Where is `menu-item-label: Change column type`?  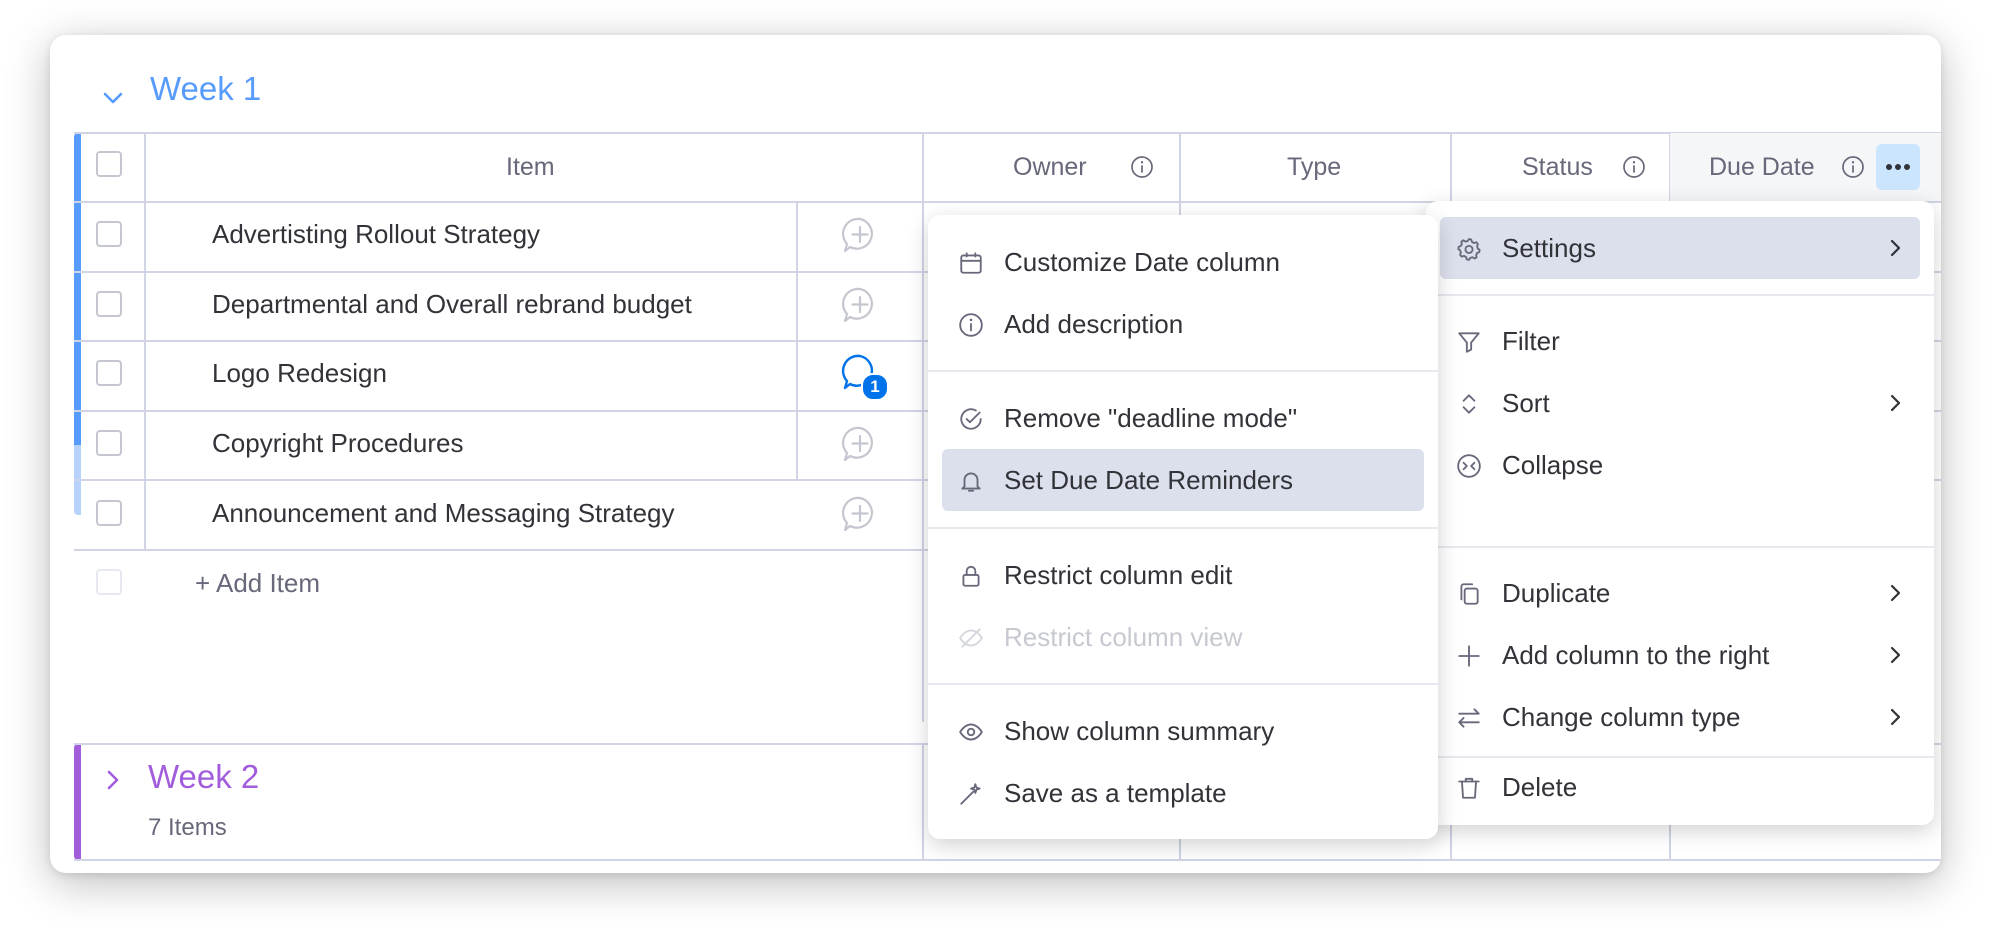 menu-item-label: Change column type is located at coordinates (1621, 717).